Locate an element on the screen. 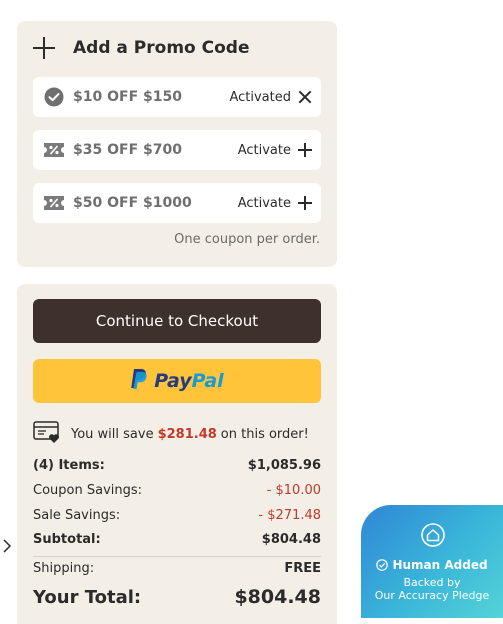  sale-savings-label: Sale Savings: is located at coordinates (77, 515).